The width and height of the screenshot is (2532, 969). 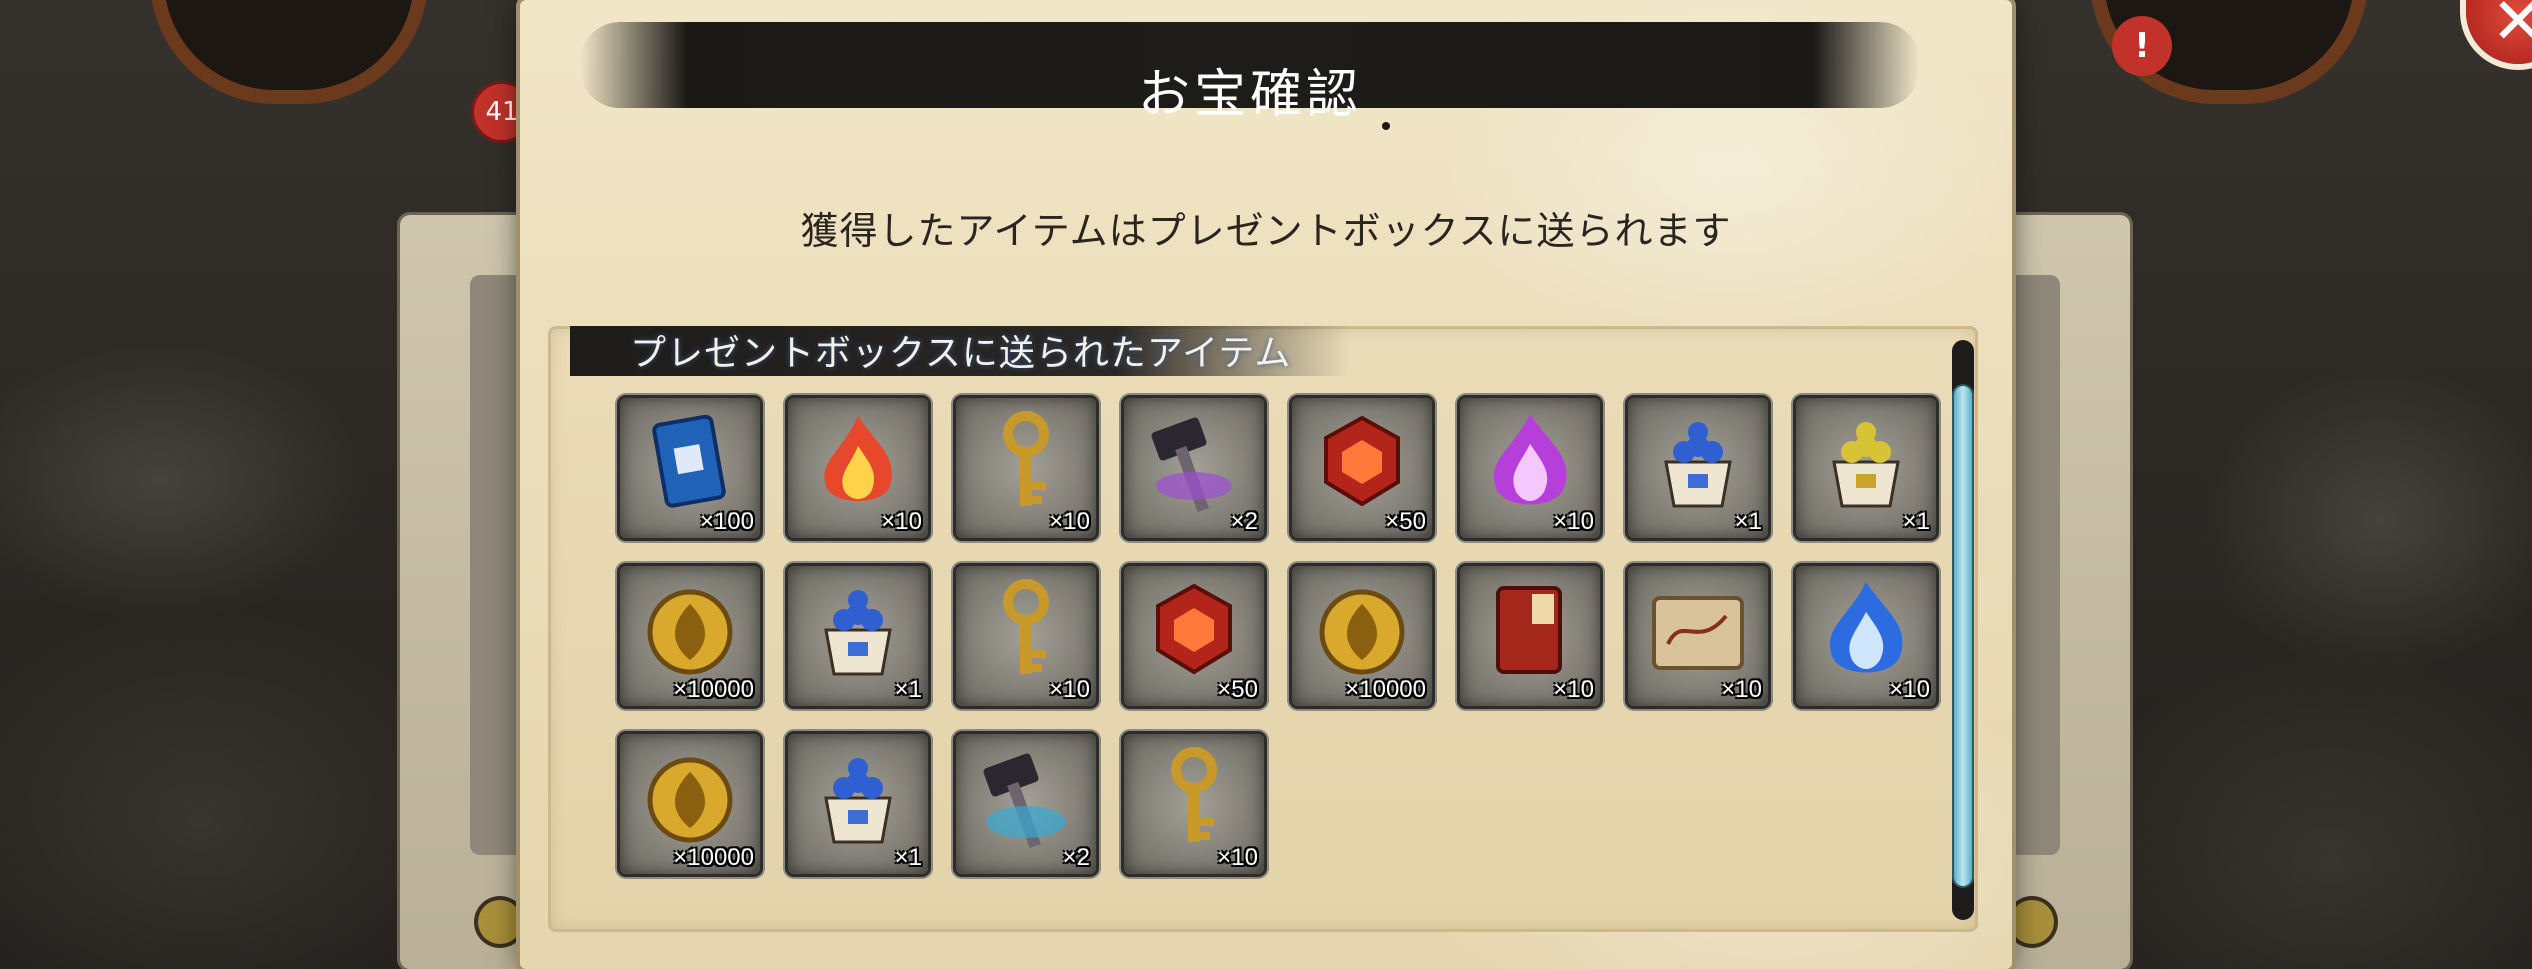 What do you see at coordinates (2142, 46) in the screenshot?
I see `alert-icon: !` at bounding box center [2142, 46].